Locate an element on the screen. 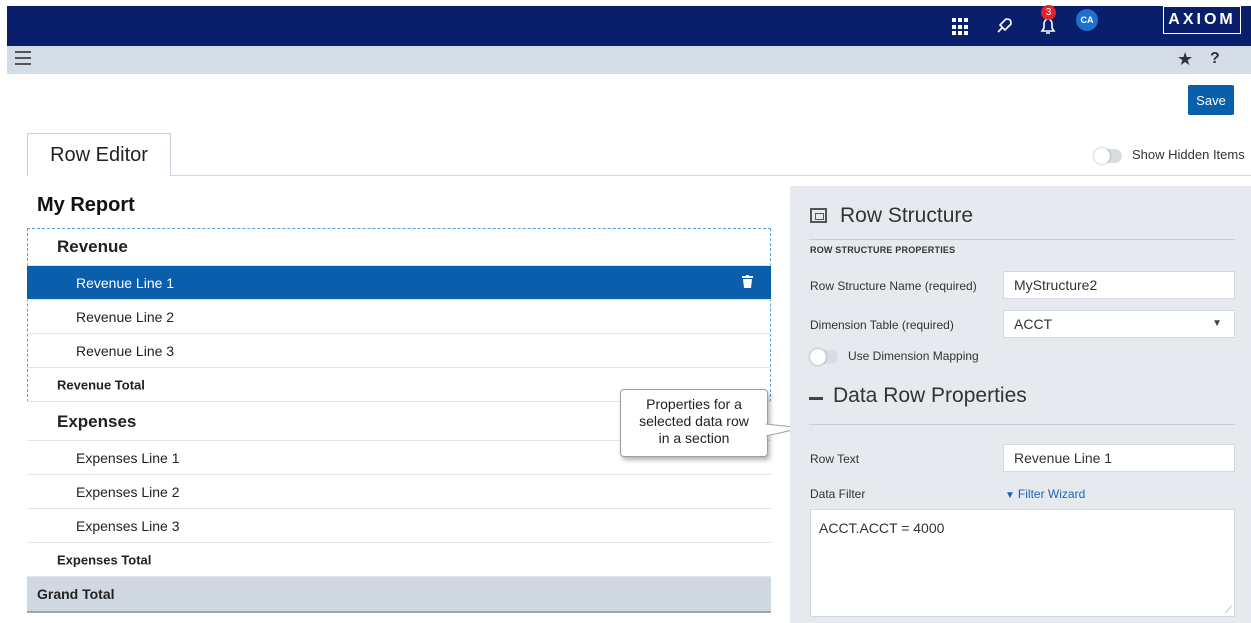 This screenshot has height=623, width=1251. row-structure-name-label: Row Structure Name (required) is located at coordinates (893, 286).